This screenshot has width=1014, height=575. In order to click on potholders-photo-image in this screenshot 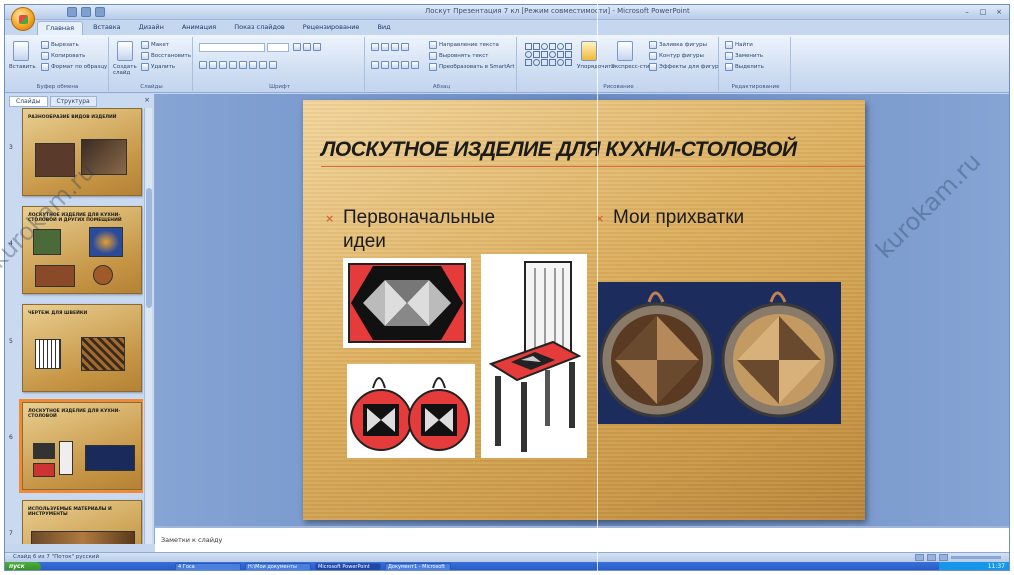, I will do `click(719, 353)`.